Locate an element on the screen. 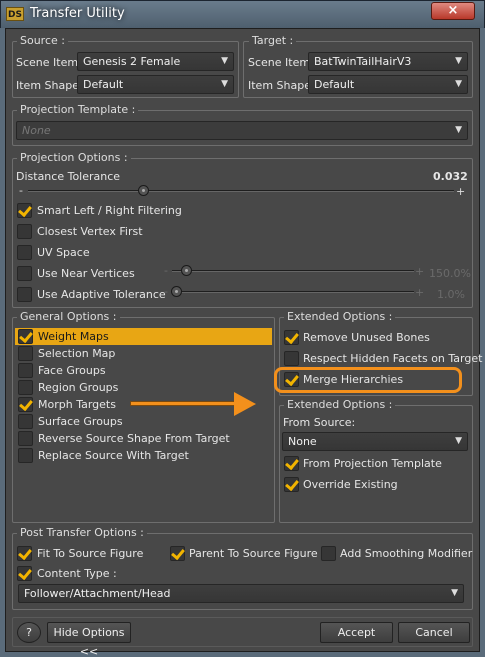 This screenshot has height=657, width=485. adaptive-tolerance-checkbox is located at coordinates (24, 294).